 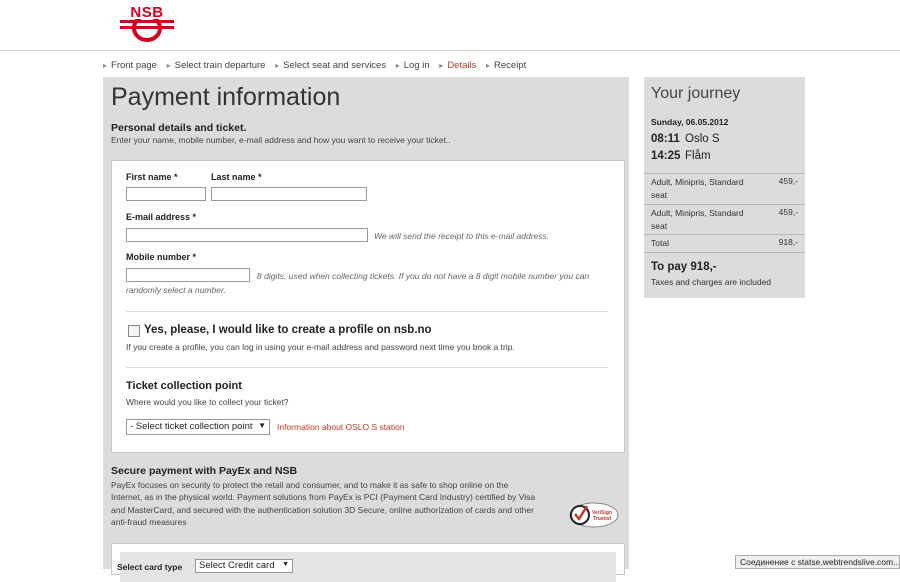 What do you see at coordinates (702, 139) in the screenshot?
I see `departure-station: Oslo S` at bounding box center [702, 139].